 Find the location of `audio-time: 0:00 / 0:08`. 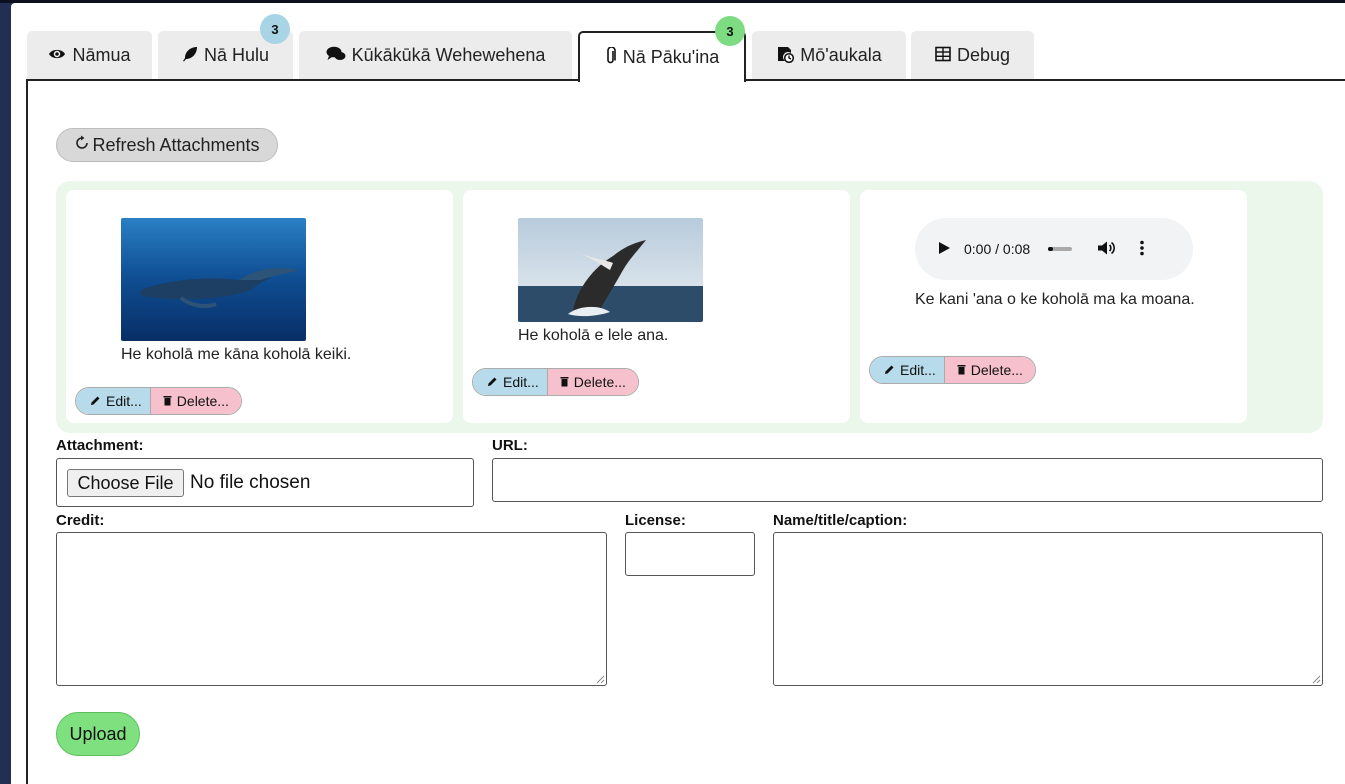

audio-time: 0:00 / 0:08 is located at coordinates (997, 249).